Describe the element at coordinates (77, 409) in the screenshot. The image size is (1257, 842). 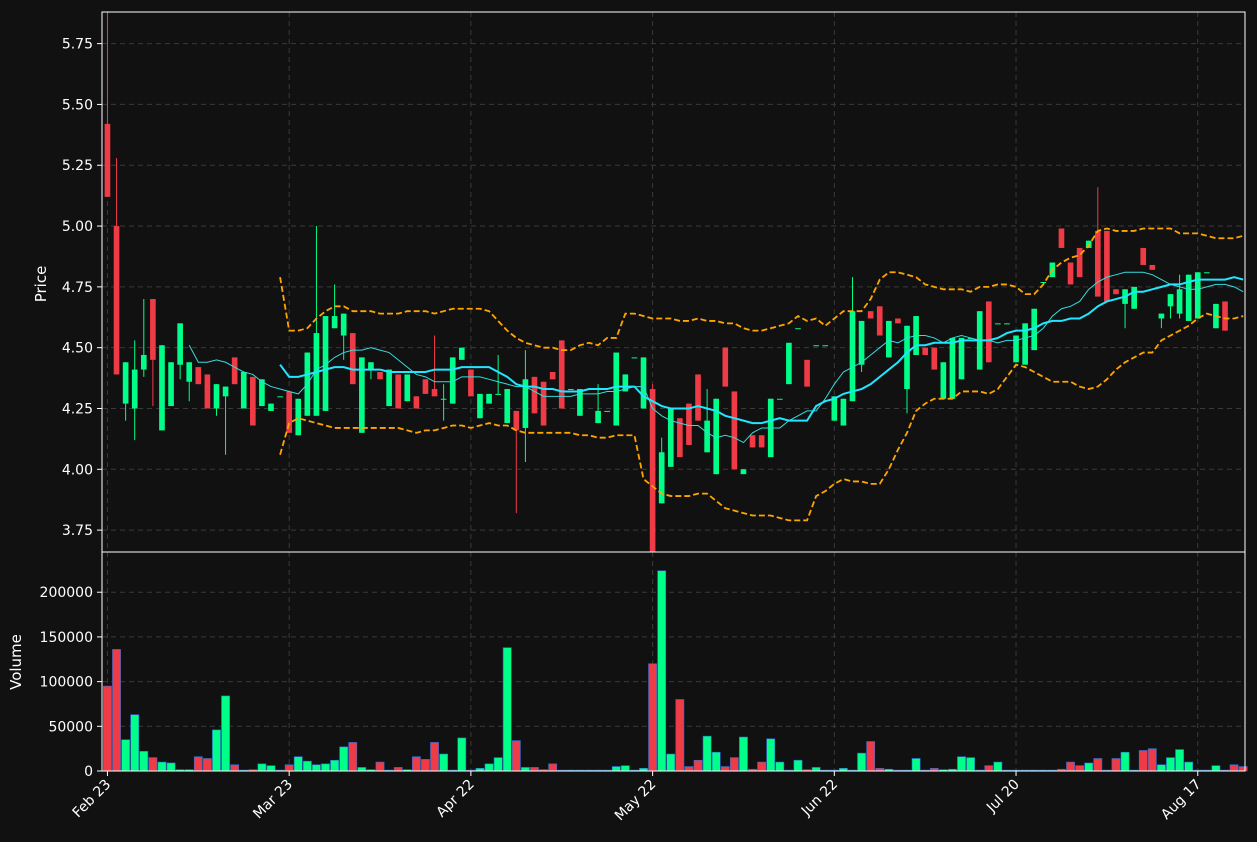
I see `price-tick-label: 4.25` at that location.